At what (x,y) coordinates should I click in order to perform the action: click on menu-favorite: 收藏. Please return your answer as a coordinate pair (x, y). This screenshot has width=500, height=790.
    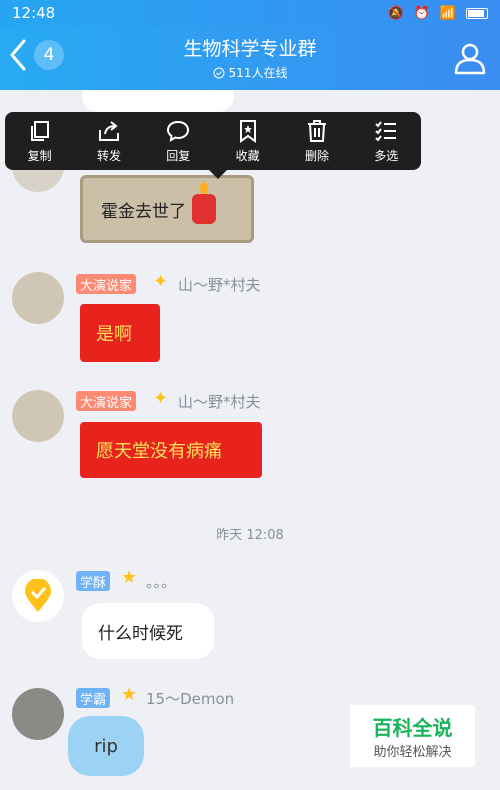
    Looking at the image, I should click on (248, 141).